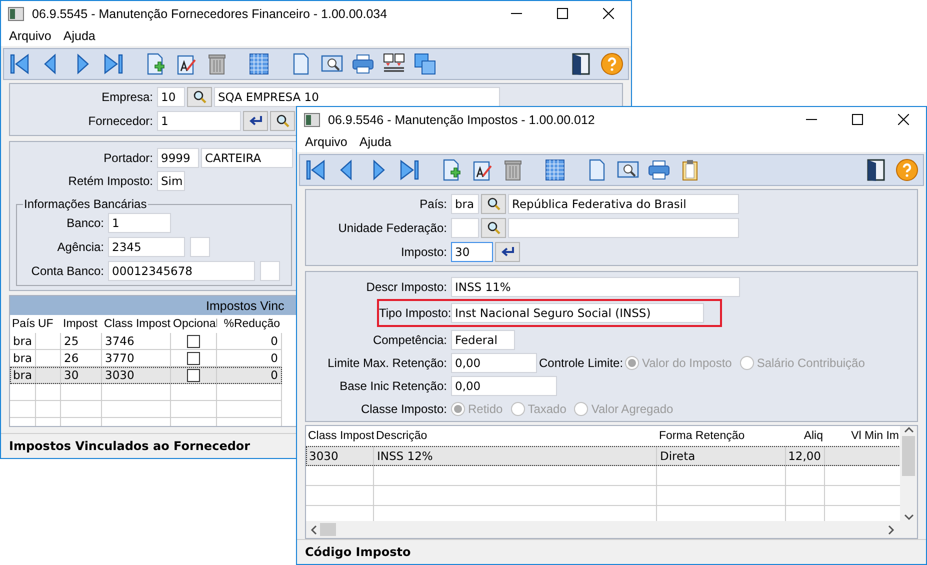 This screenshot has height=565, width=927. What do you see at coordinates (414, 313) in the screenshot?
I see `field-label: Tipo Imposto:` at bounding box center [414, 313].